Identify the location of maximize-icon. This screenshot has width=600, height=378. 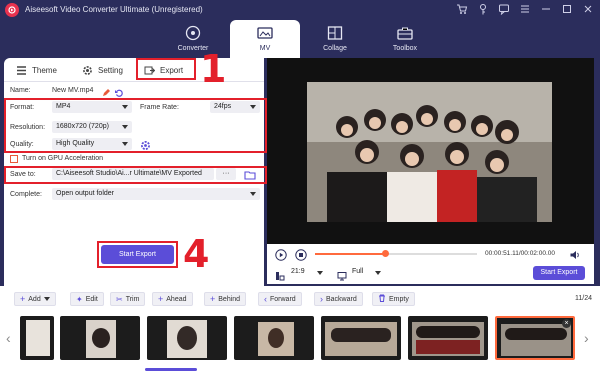
(567, 9).